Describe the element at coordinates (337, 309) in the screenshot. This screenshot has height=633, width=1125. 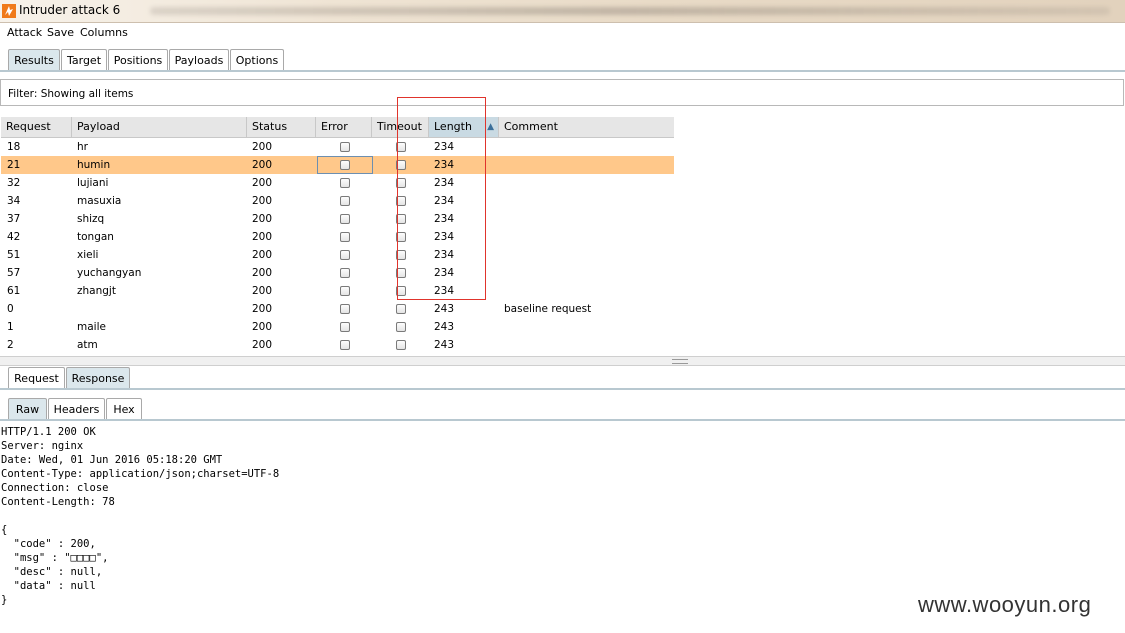
I see `table-row: 0 200 243 baseline request` at that location.